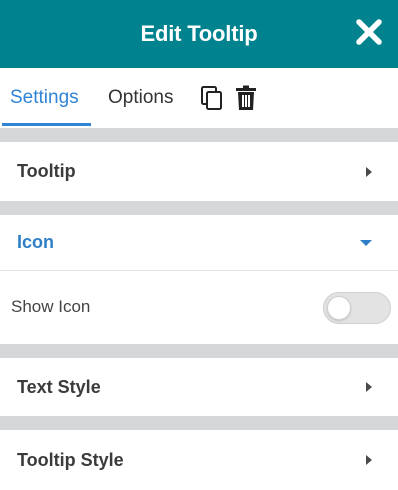  What do you see at coordinates (199, 308) in the screenshot?
I see `show-icon-row: Show Icon` at bounding box center [199, 308].